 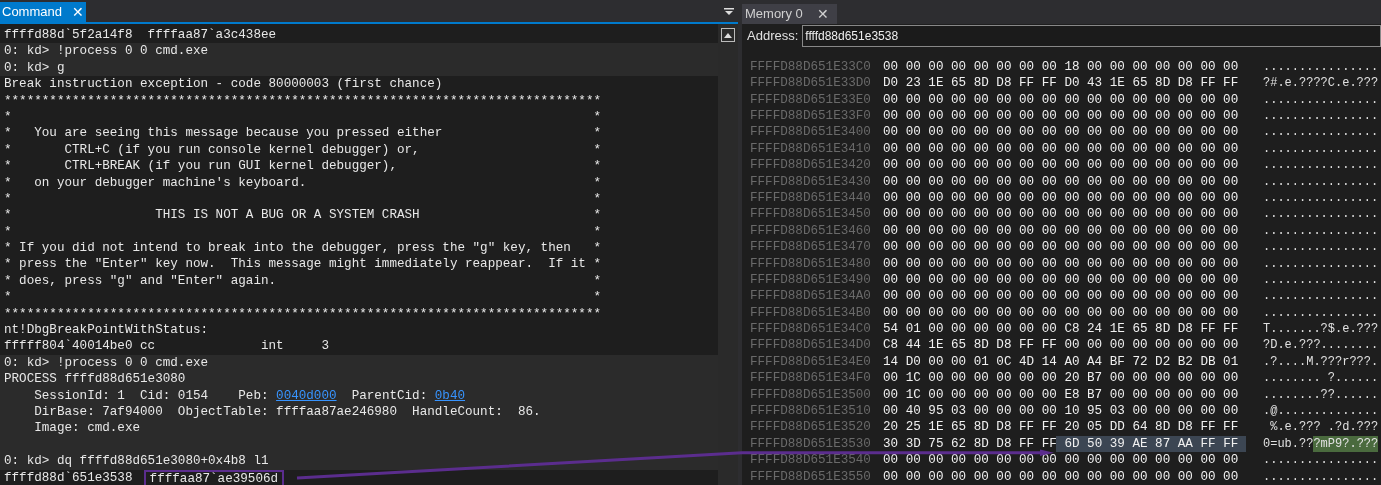 What do you see at coordinates (1061, 67) in the screenshot?
I see `hex-bytes: 00 00 00 00 00 00 00 00 18 00 00 00 00 00 00 00` at bounding box center [1061, 67].